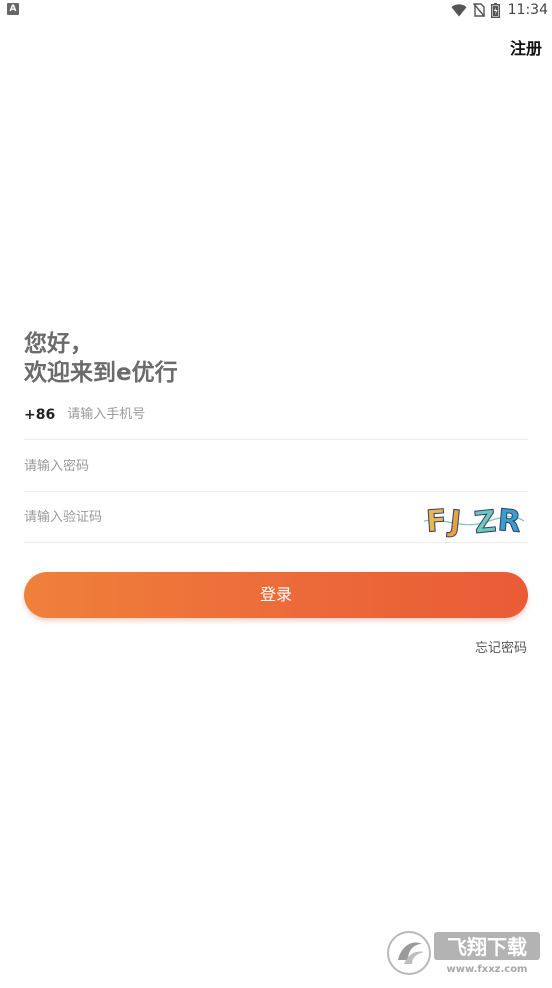 Image resolution: width=552 pixels, height=988 pixels. I want to click on phone-field-row: +86, so click(276, 415).